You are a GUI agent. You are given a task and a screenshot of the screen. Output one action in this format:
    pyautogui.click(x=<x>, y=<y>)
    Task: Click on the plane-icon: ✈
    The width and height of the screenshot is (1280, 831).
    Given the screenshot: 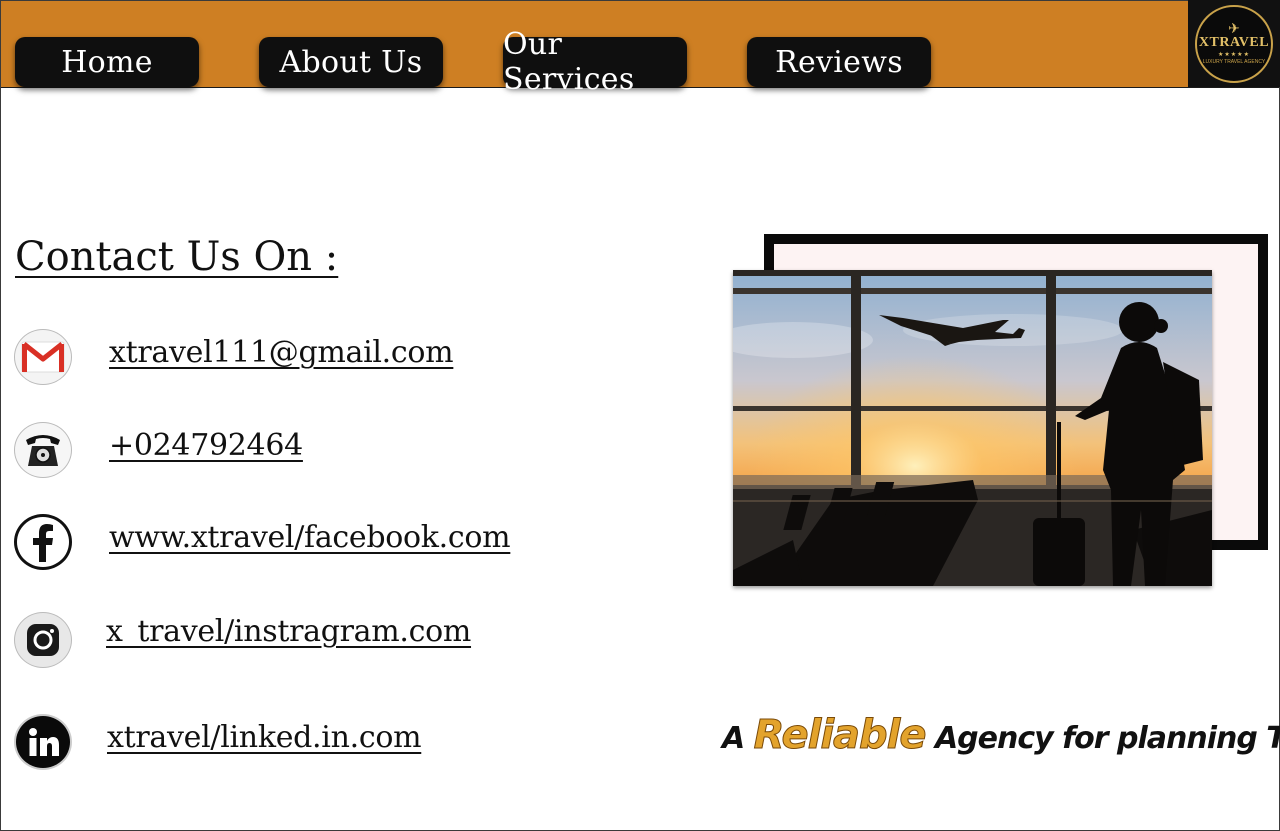 What is the action you would take?
    pyautogui.click(x=1234, y=28)
    